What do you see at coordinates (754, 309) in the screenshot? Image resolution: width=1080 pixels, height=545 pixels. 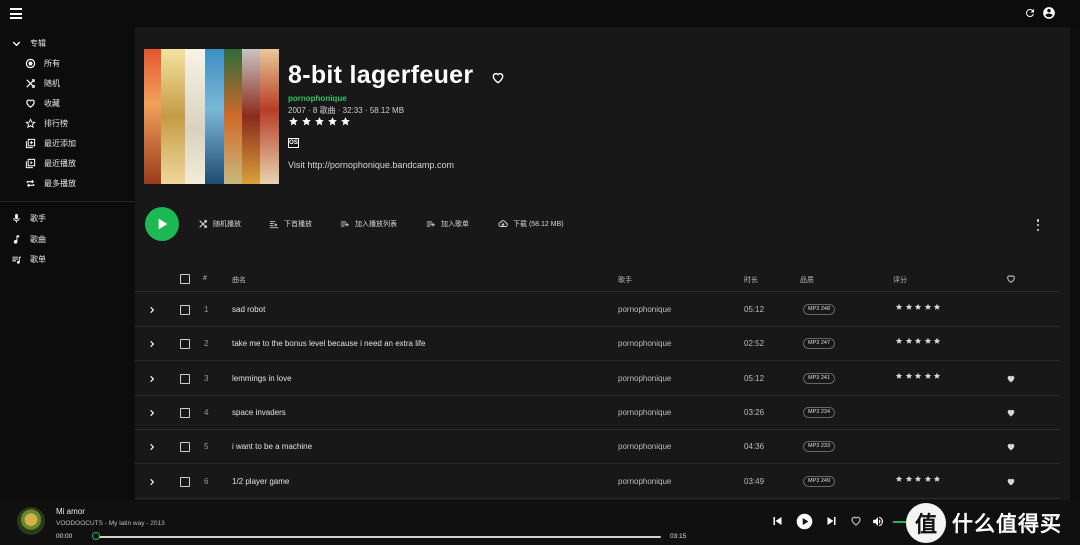 I see `track-duration: 05:12` at bounding box center [754, 309].